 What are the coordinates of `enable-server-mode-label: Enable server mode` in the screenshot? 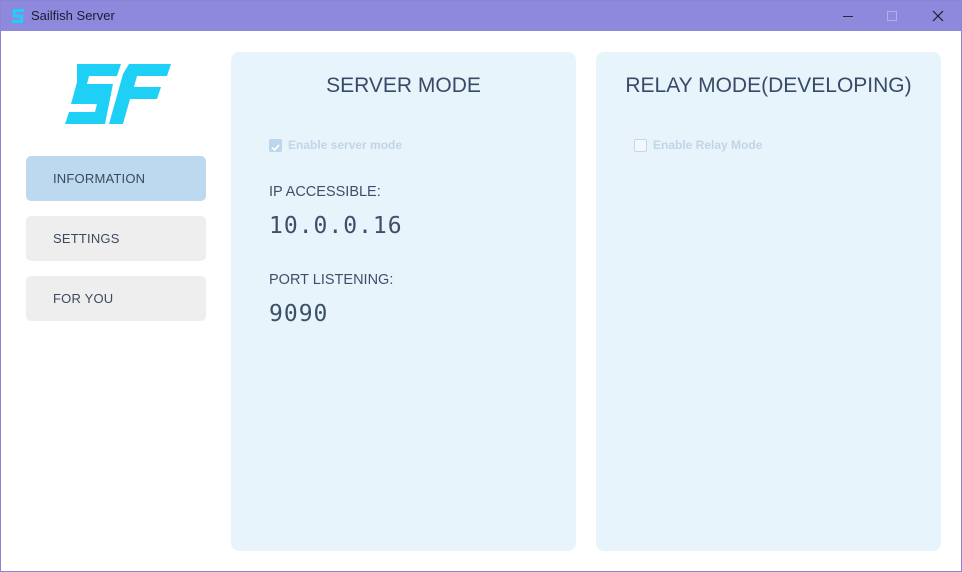 It's located at (345, 145).